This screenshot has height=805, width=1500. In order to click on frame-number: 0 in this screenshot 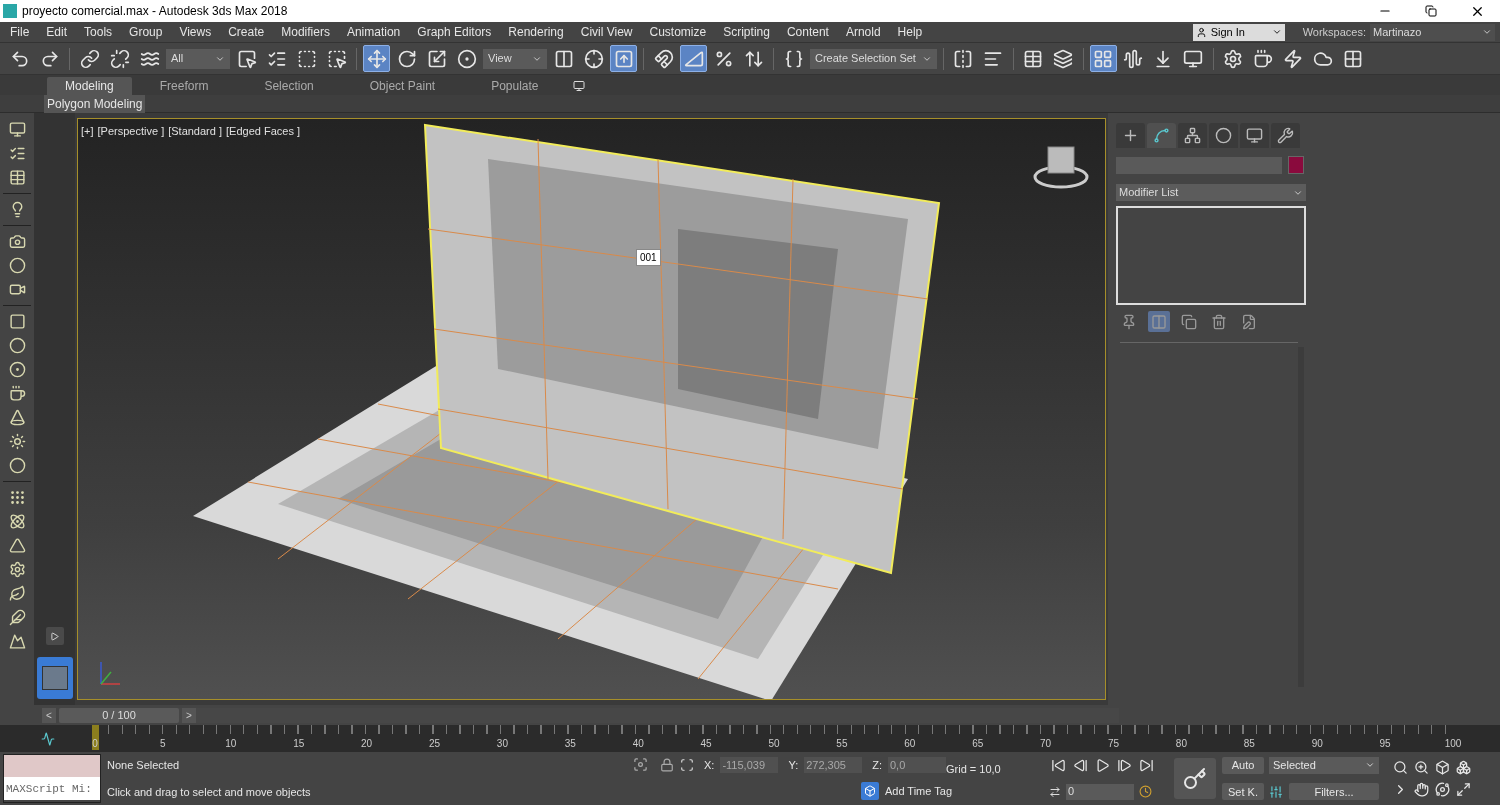, I will do `click(95, 744)`.